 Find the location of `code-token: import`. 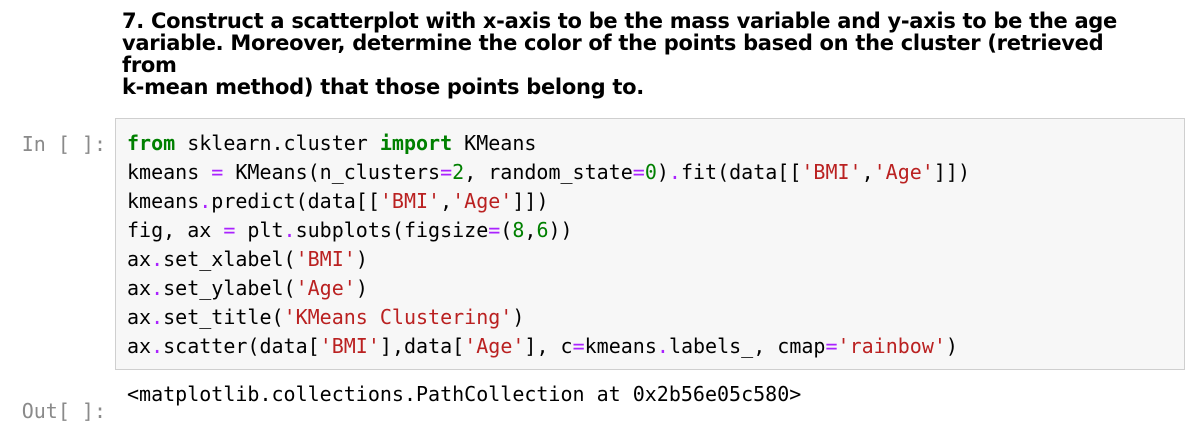

code-token: import is located at coordinates (416, 143).